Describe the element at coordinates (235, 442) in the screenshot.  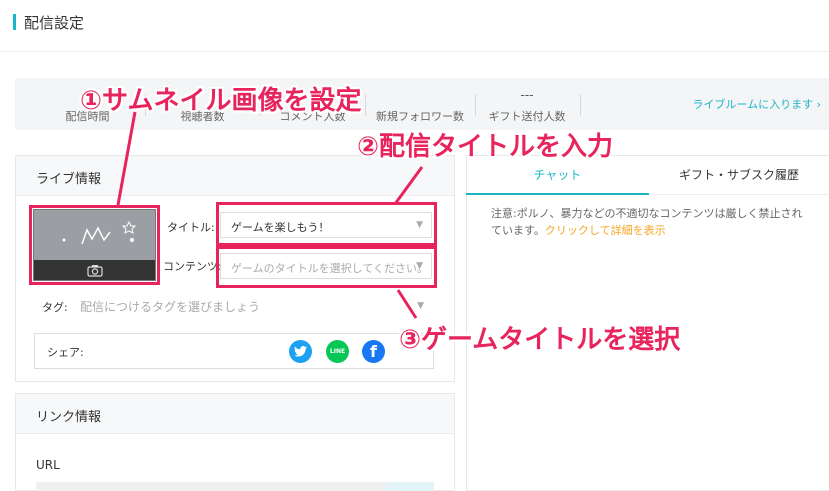
I see `link-info-panel: リンク情報 URL` at that location.